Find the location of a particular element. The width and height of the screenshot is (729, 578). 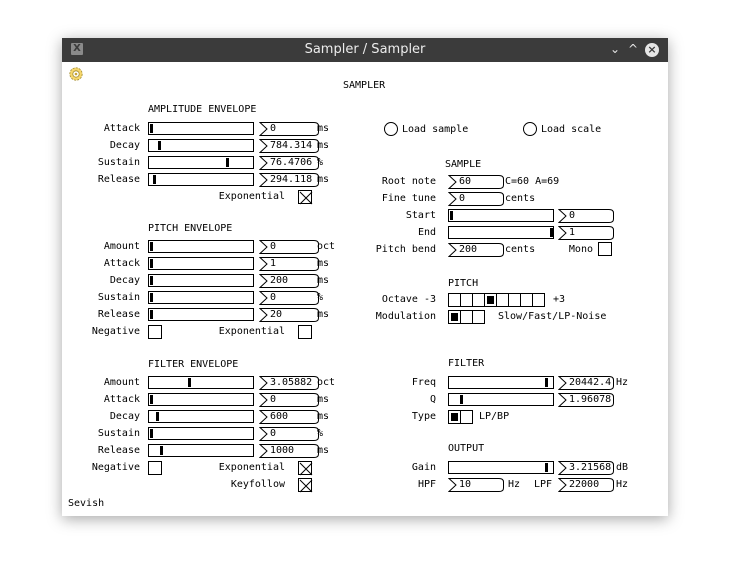

octave-selector is located at coordinates (496, 300).